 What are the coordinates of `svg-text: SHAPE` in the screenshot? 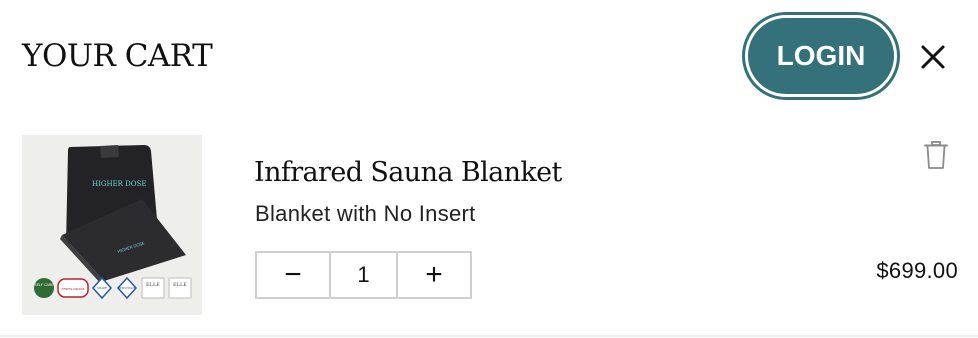 It's located at (102, 288).